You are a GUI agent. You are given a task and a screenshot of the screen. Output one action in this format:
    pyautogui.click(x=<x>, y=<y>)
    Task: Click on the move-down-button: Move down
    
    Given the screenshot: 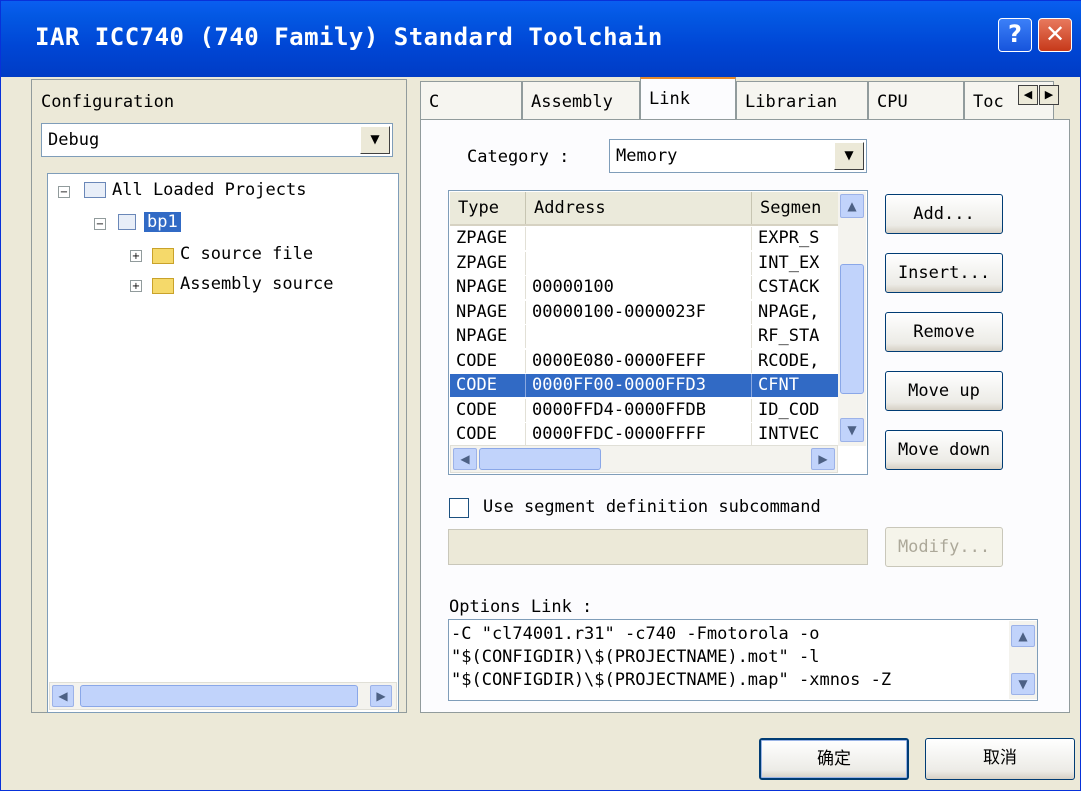 What is the action you would take?
    pyautogui.click(x=944, y=450)
    